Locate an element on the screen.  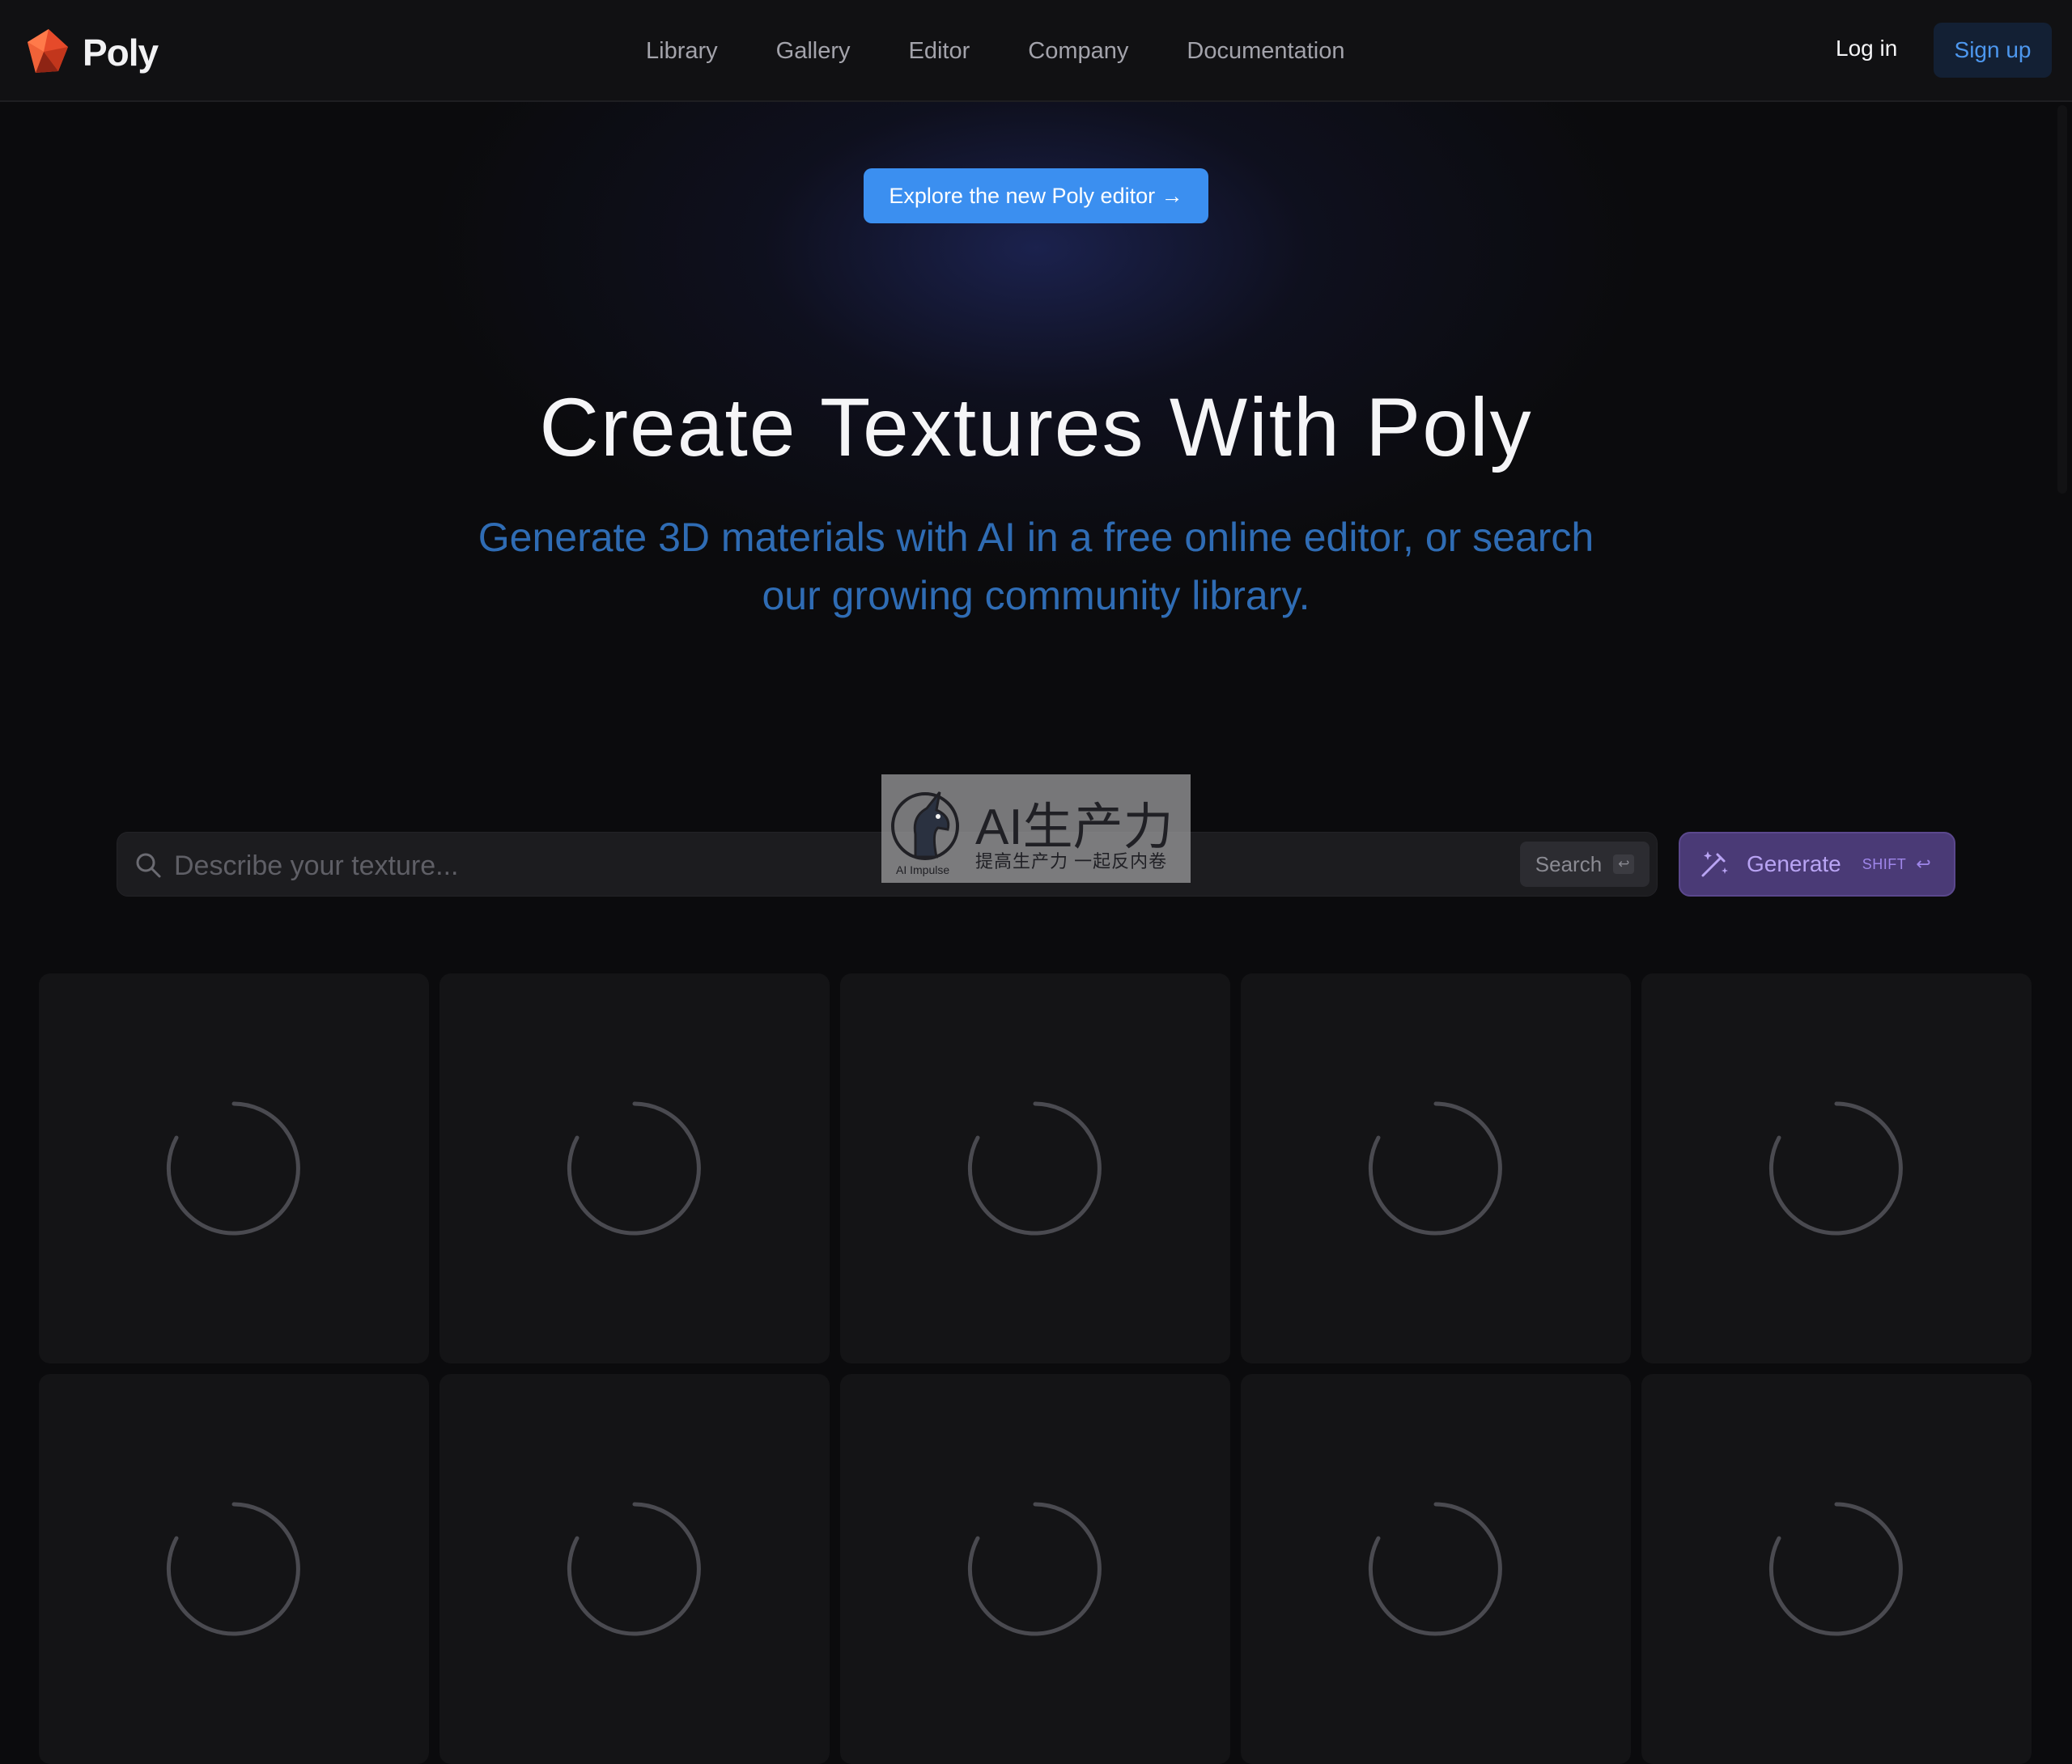
nav-editor: Editor is located at coordinates (939, 51).